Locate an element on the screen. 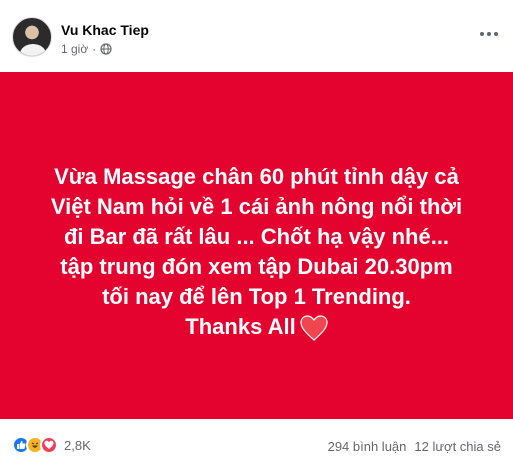 The image size is (513, 471). post-text-line: Vừa Massage chân 60 phút tỉnh dậy cả is located at coordinates (256, 176).